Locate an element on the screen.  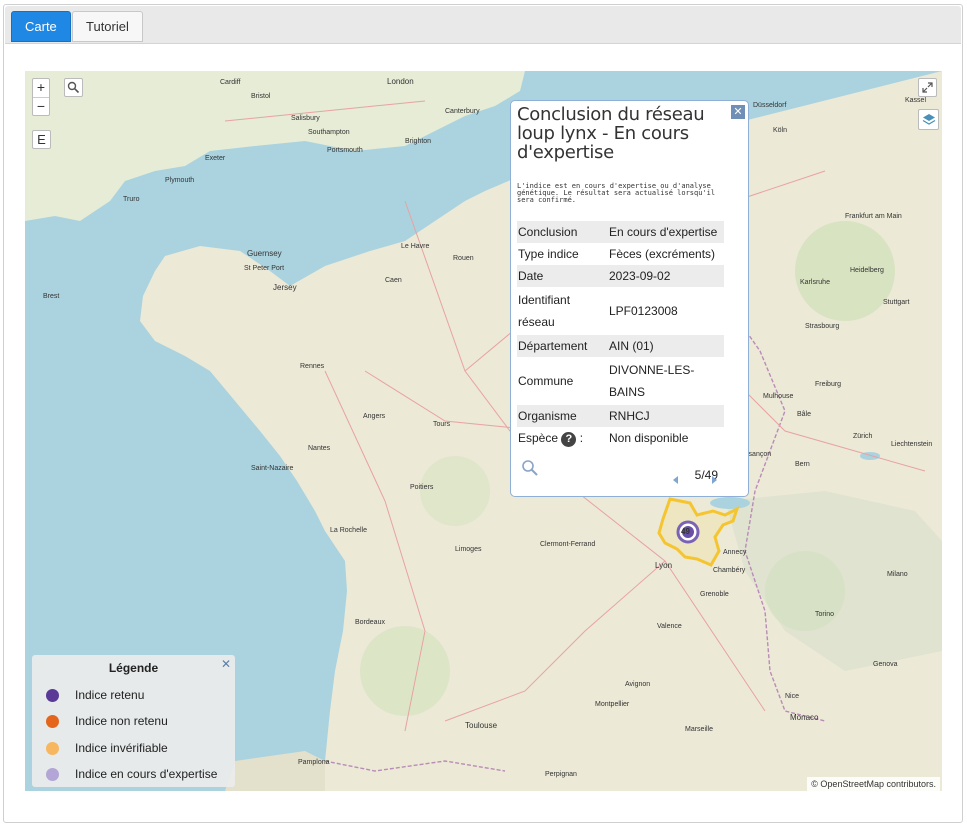
city-label: Liechtenstein is located at coordinates (912, 444).